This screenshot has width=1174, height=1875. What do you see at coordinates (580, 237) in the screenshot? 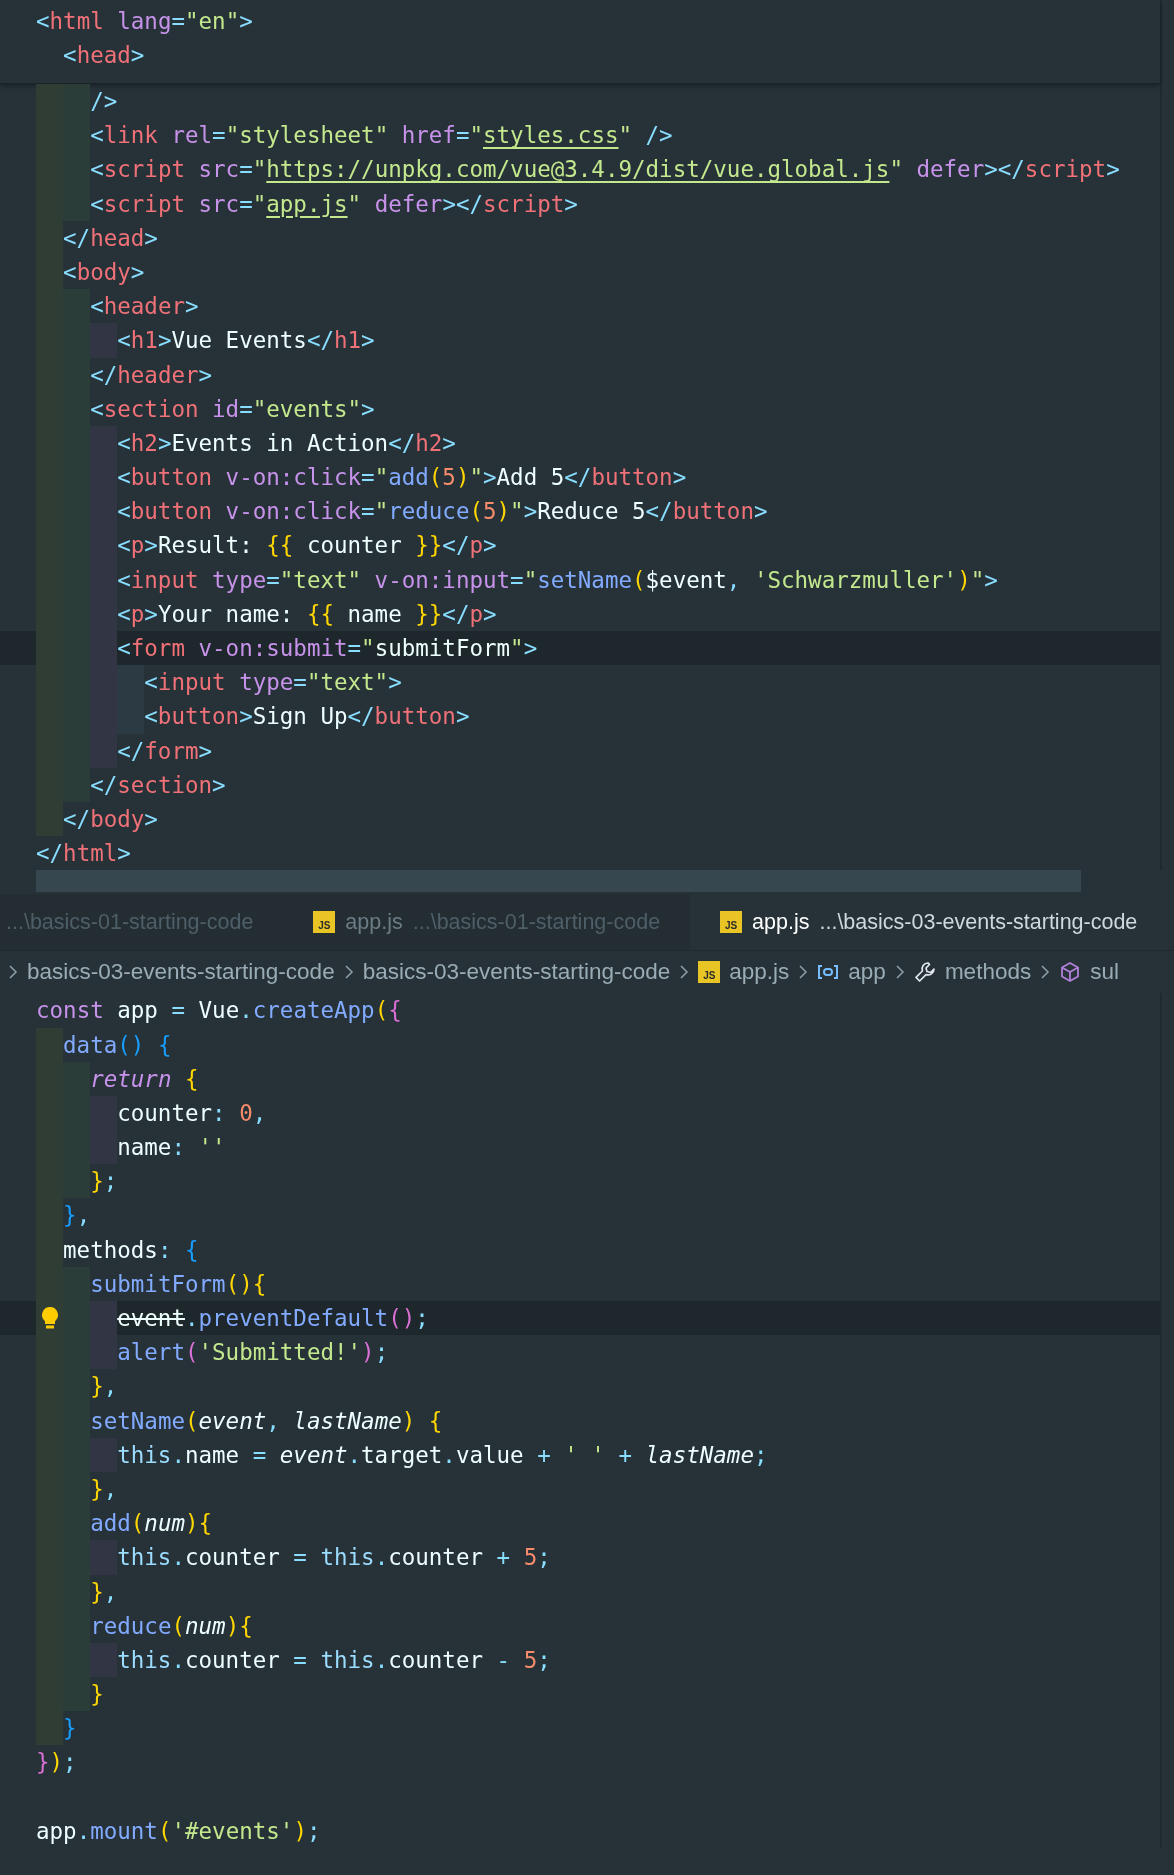
I see `code-line: </head>` at bounding box center [580, 237].